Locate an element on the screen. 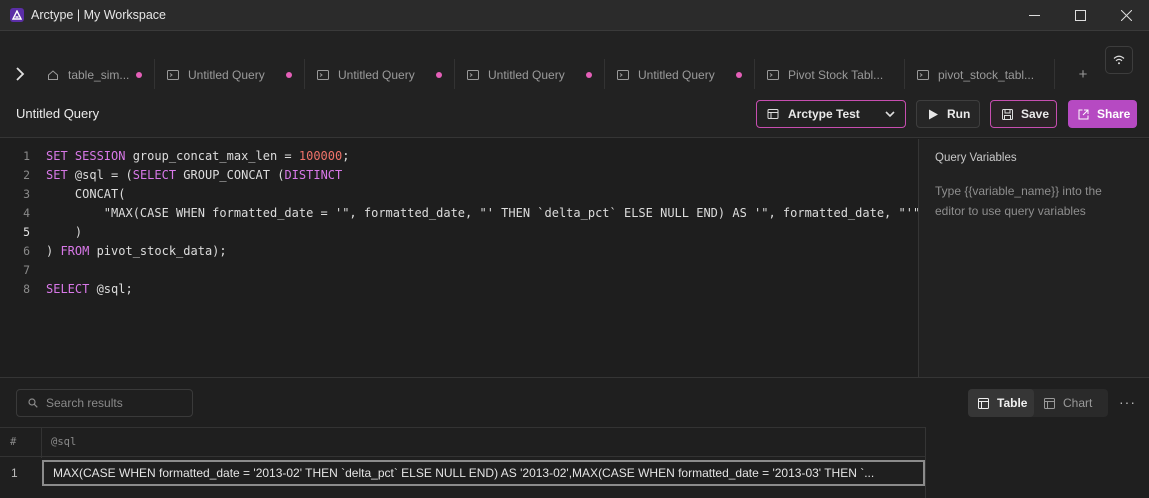 Image resolution: width=1149 pixels, height=498 pixels. home-icon is located at coordinates (53, 75).